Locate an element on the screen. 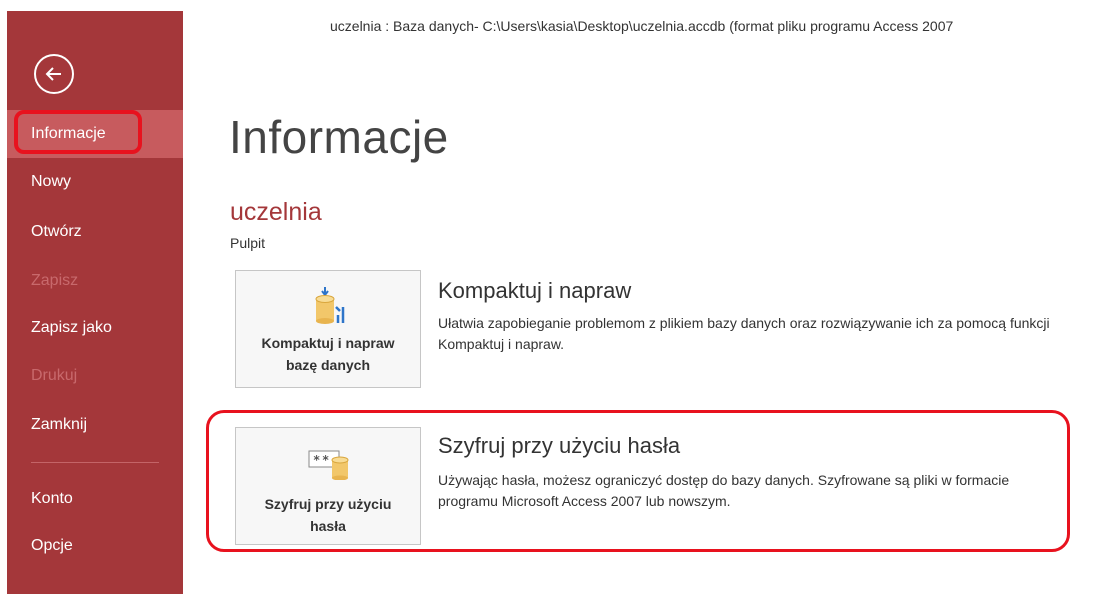 The width and height of the screenshot is (1096, 594). sidebar-item-zapisz-jako: Zapisz jako is located at coordinates (95, 328).